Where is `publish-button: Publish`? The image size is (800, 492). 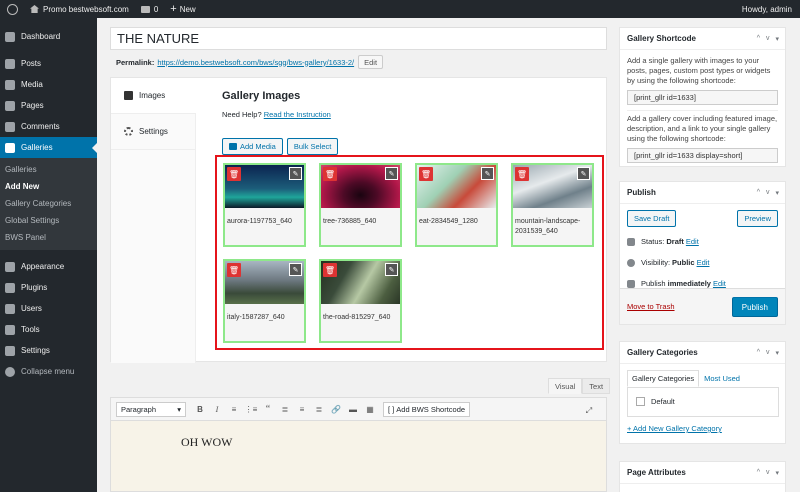 publish-button: Publish is located at coordinates (754, 307).